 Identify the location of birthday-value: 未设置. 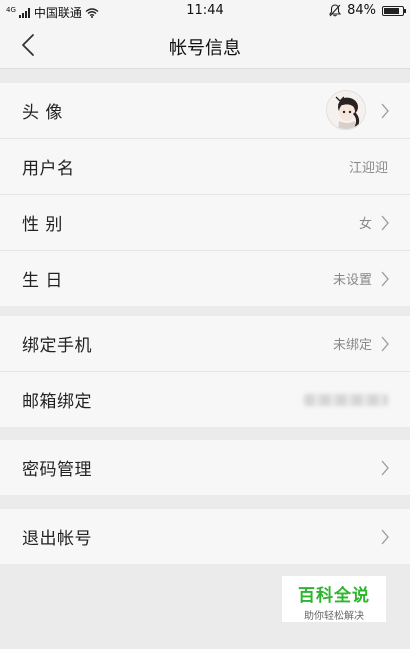
(352, 280).